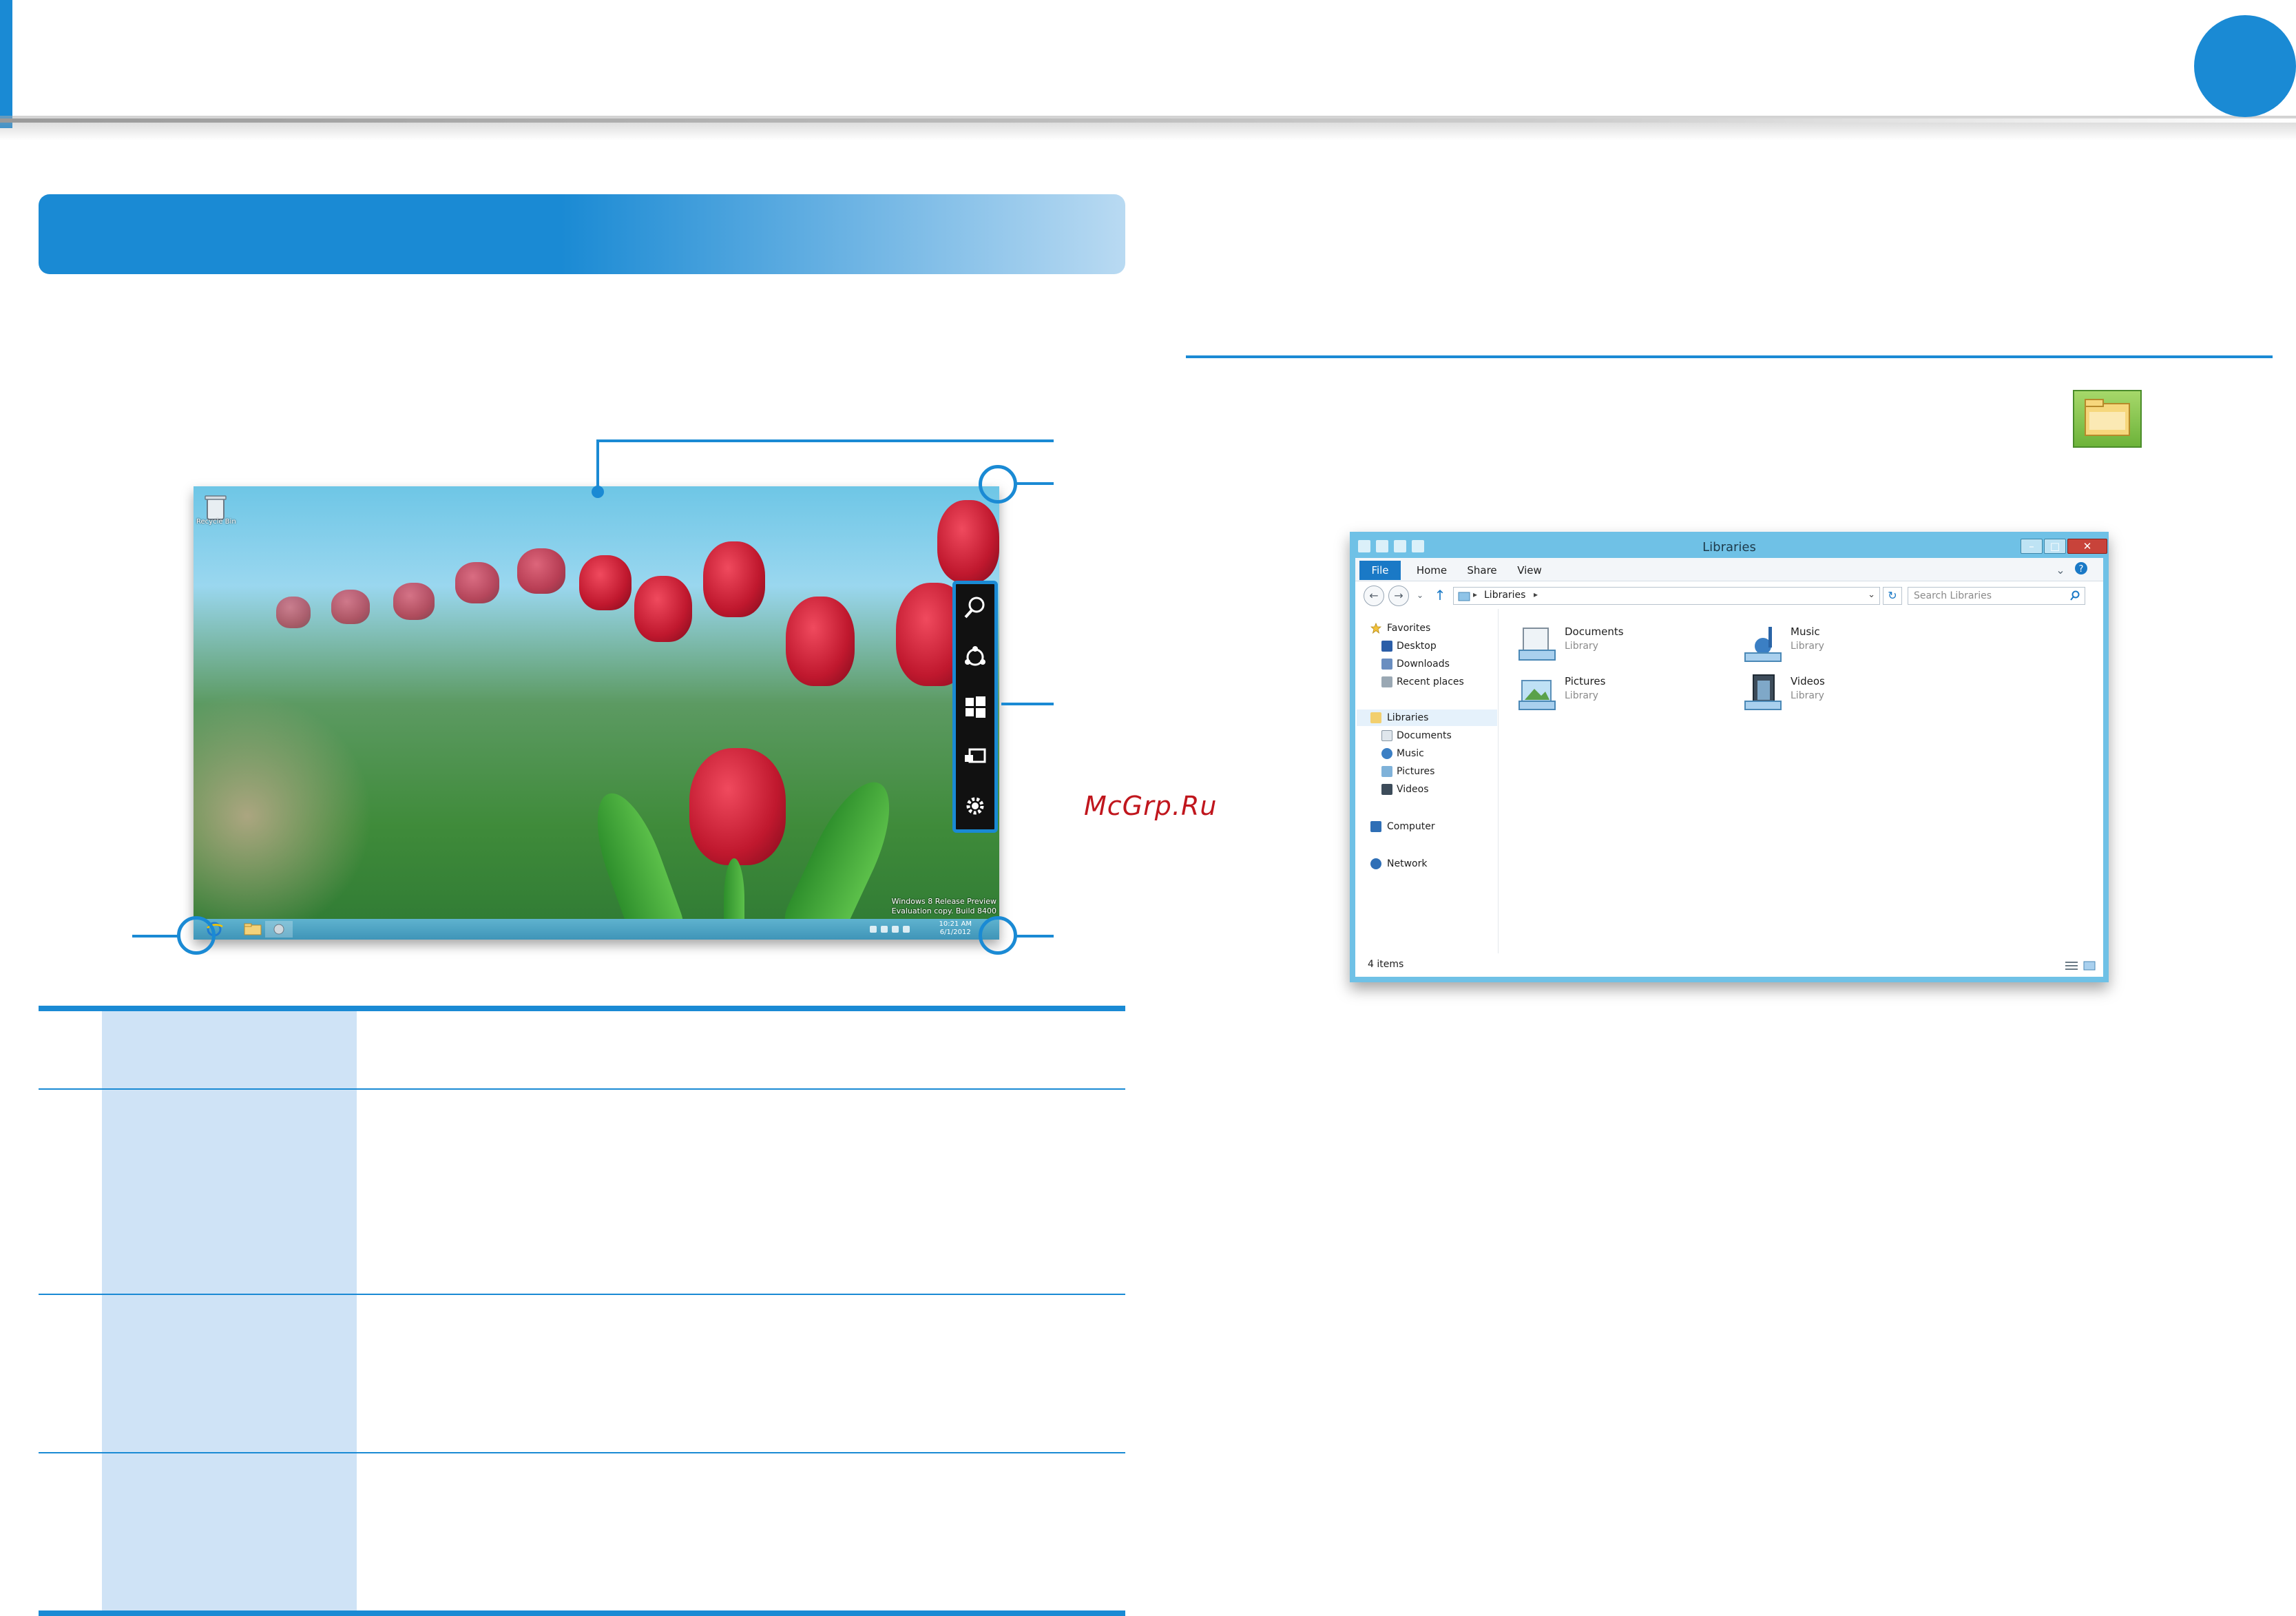  Describe the element at coordinates (1440, 596) in the screenshot. I see `up-button: ↑` at that location.